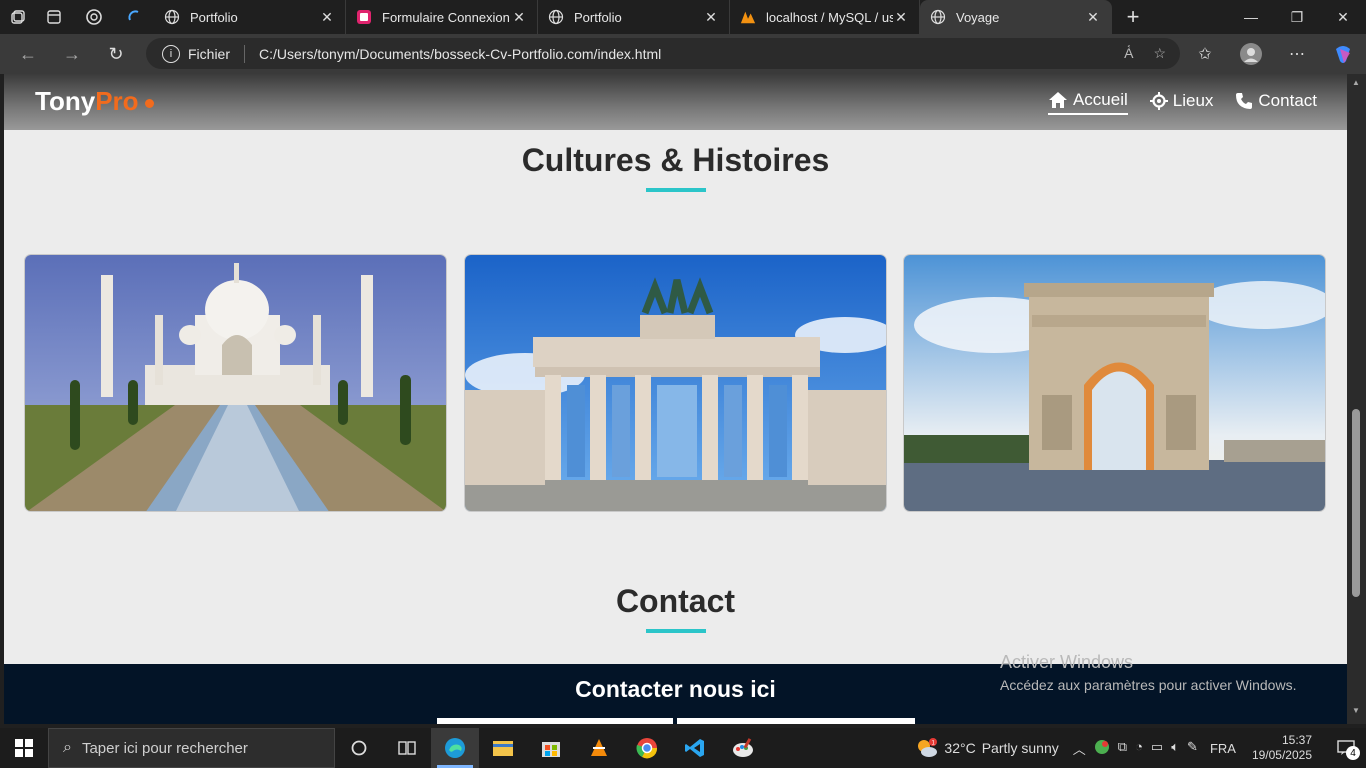 This screenshot has width=1366, height=768. Describe the element at coordinates (748, 17) in the screenshot. I see `phpmyadmin-icon` at that location.